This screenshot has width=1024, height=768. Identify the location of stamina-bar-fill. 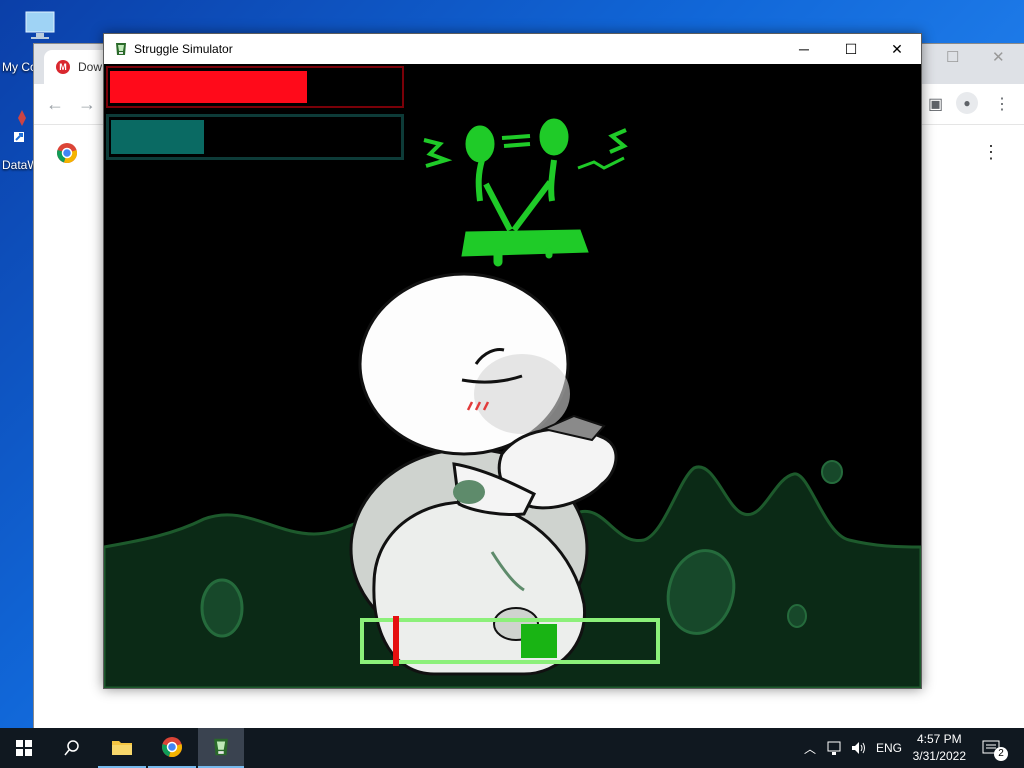
(157, 137).